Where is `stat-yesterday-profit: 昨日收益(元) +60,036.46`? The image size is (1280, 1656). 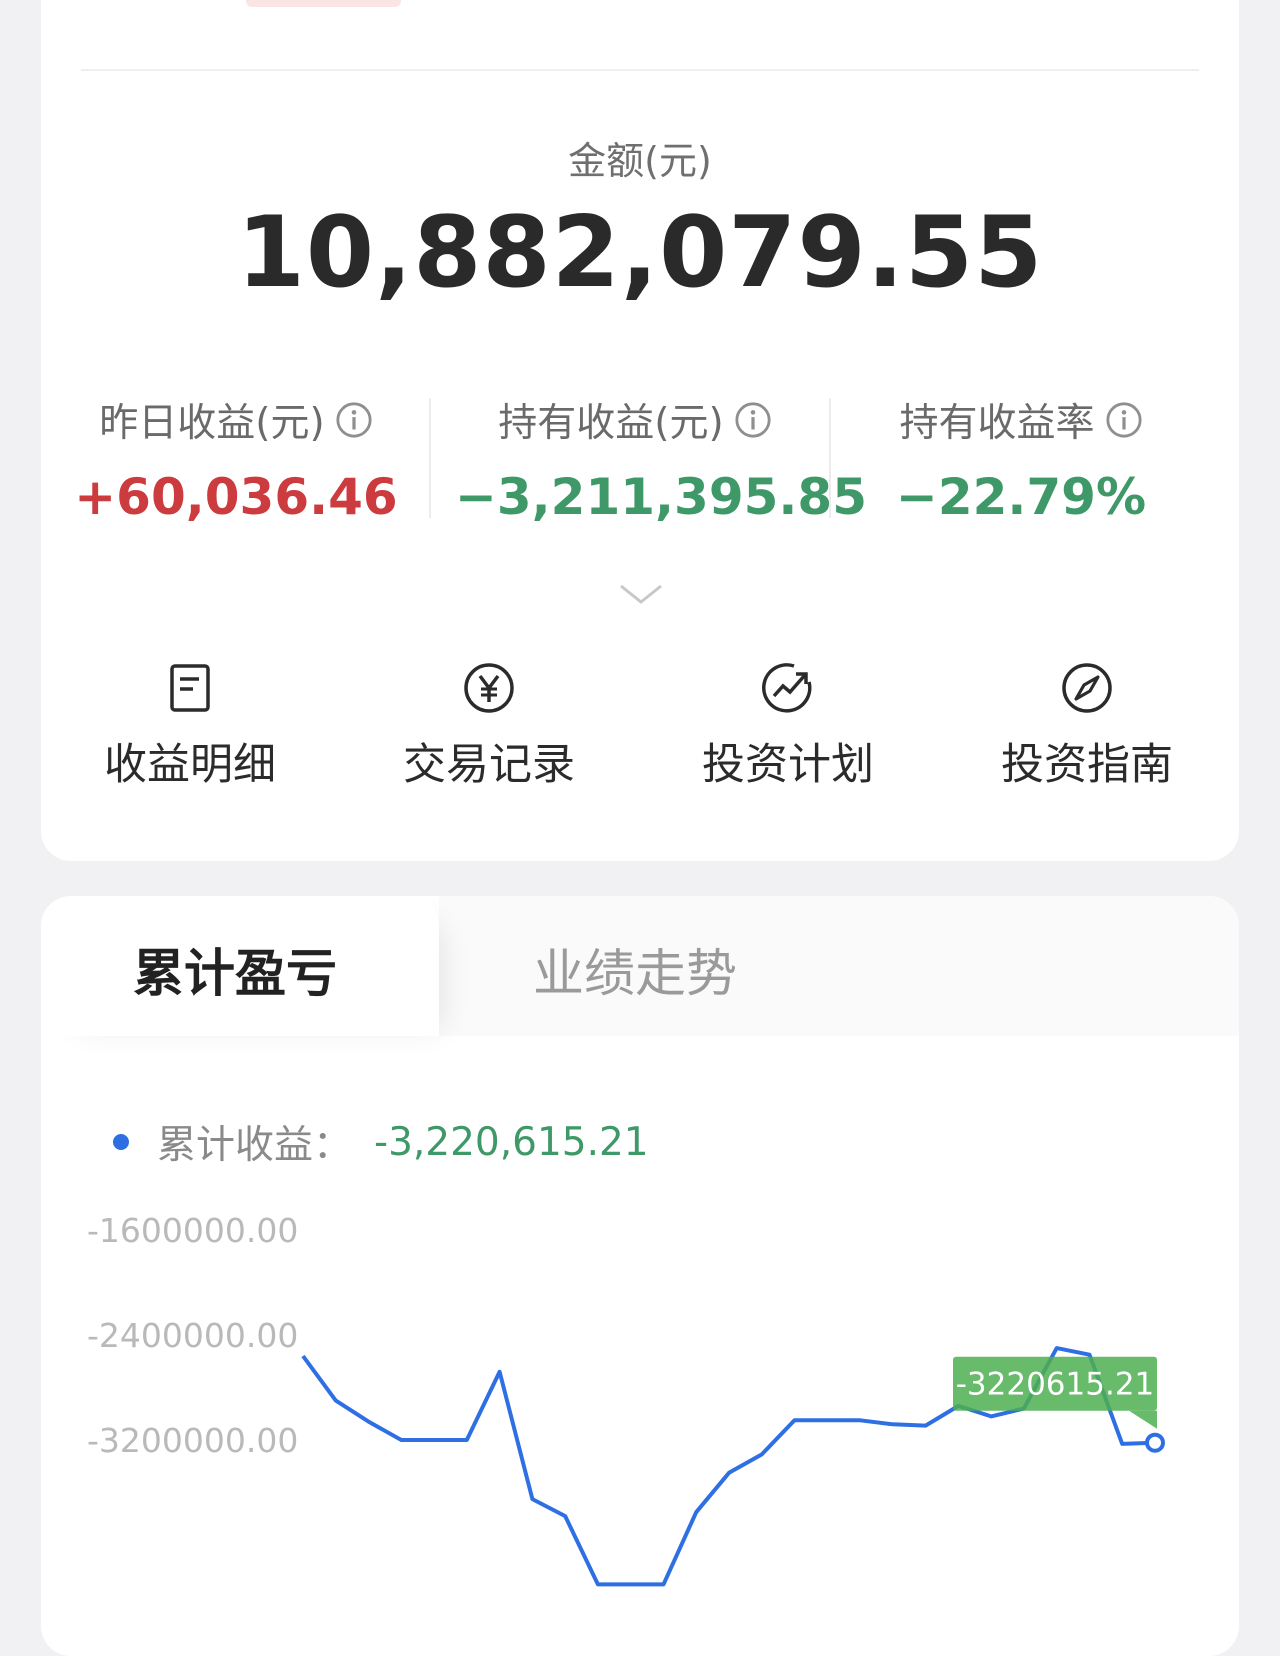
stat-yesterday-profit: 昨日收益(元) +60,036.46 is located at coordinates (236, 459).